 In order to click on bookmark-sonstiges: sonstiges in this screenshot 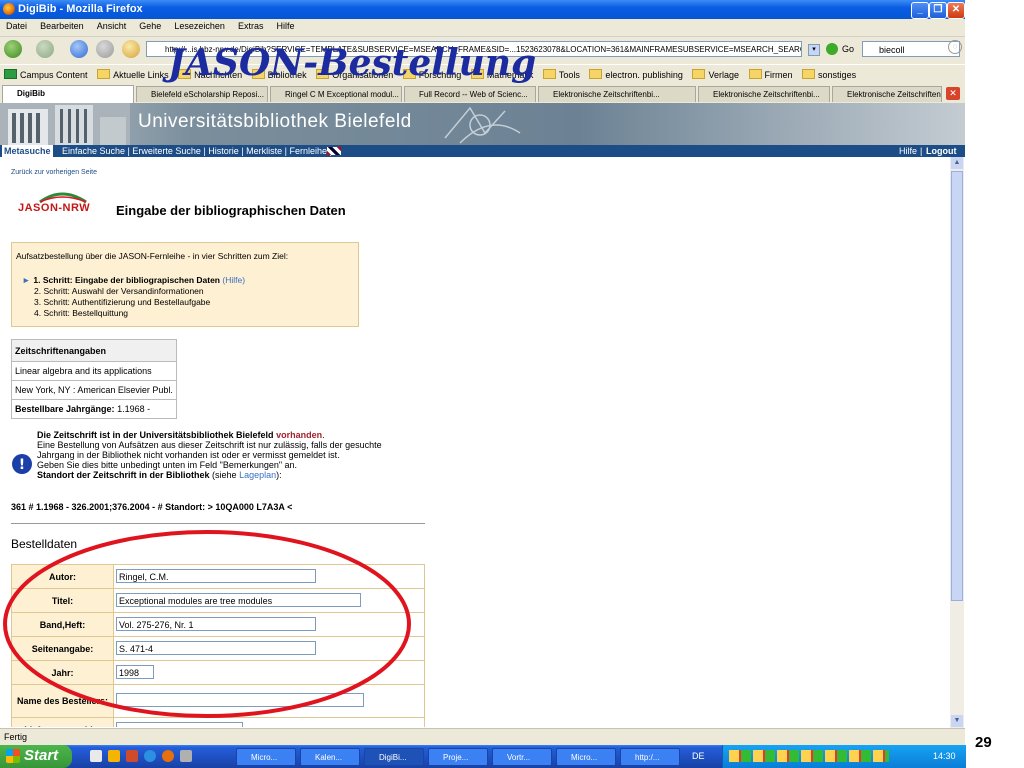, I will do `click(829, 74)`.